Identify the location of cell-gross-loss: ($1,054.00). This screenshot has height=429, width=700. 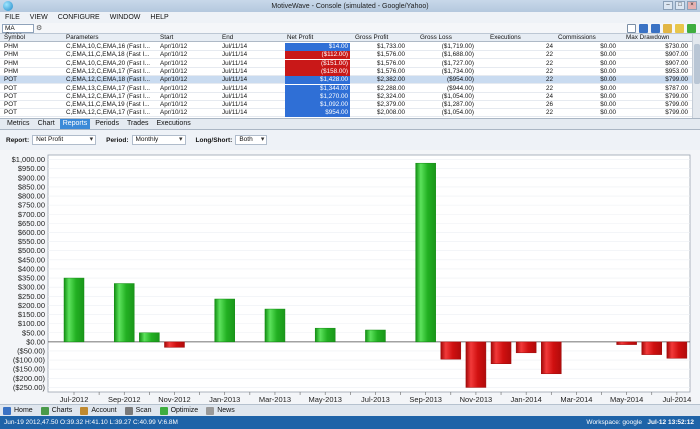
(457, 96).